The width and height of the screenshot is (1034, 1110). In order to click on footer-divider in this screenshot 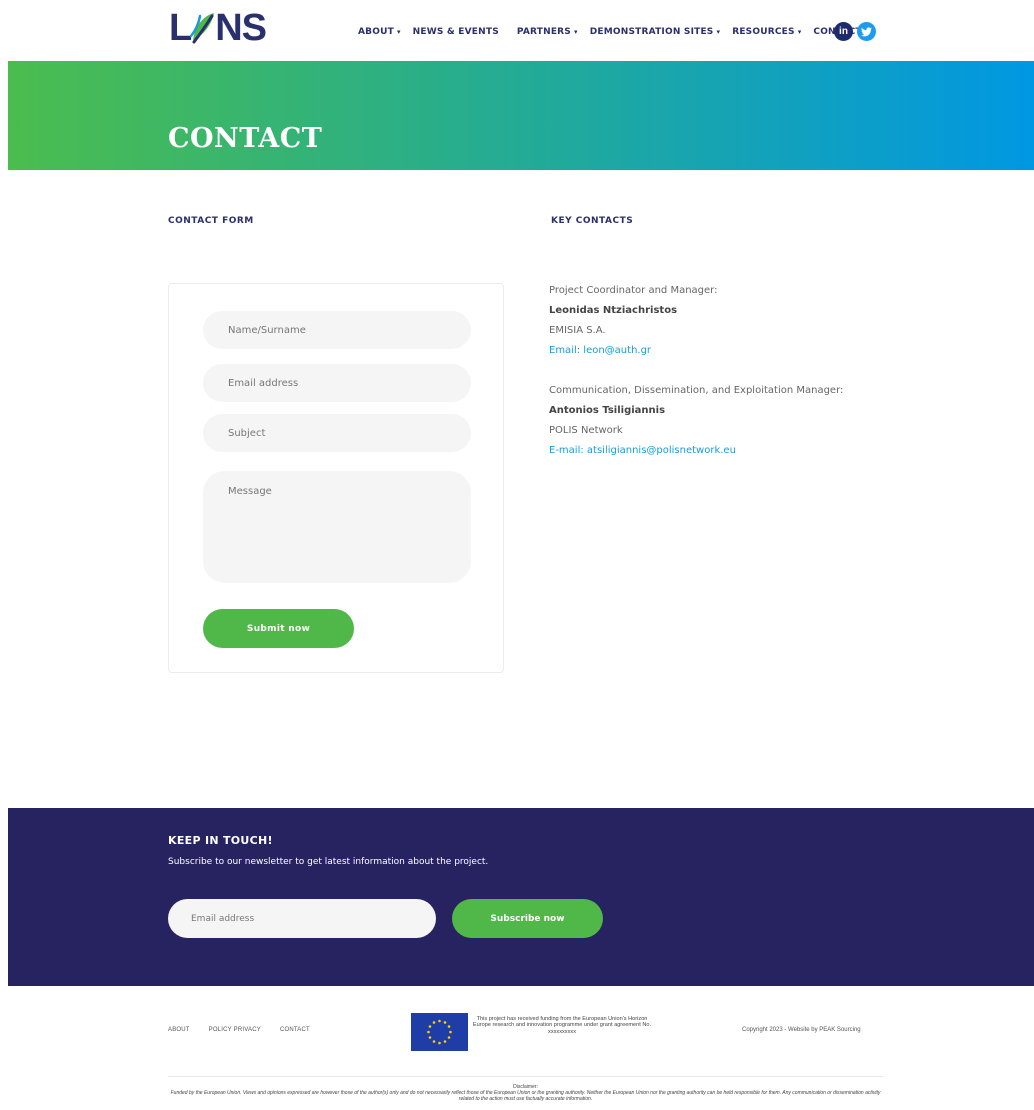, I will do `click(525, 1076)`.